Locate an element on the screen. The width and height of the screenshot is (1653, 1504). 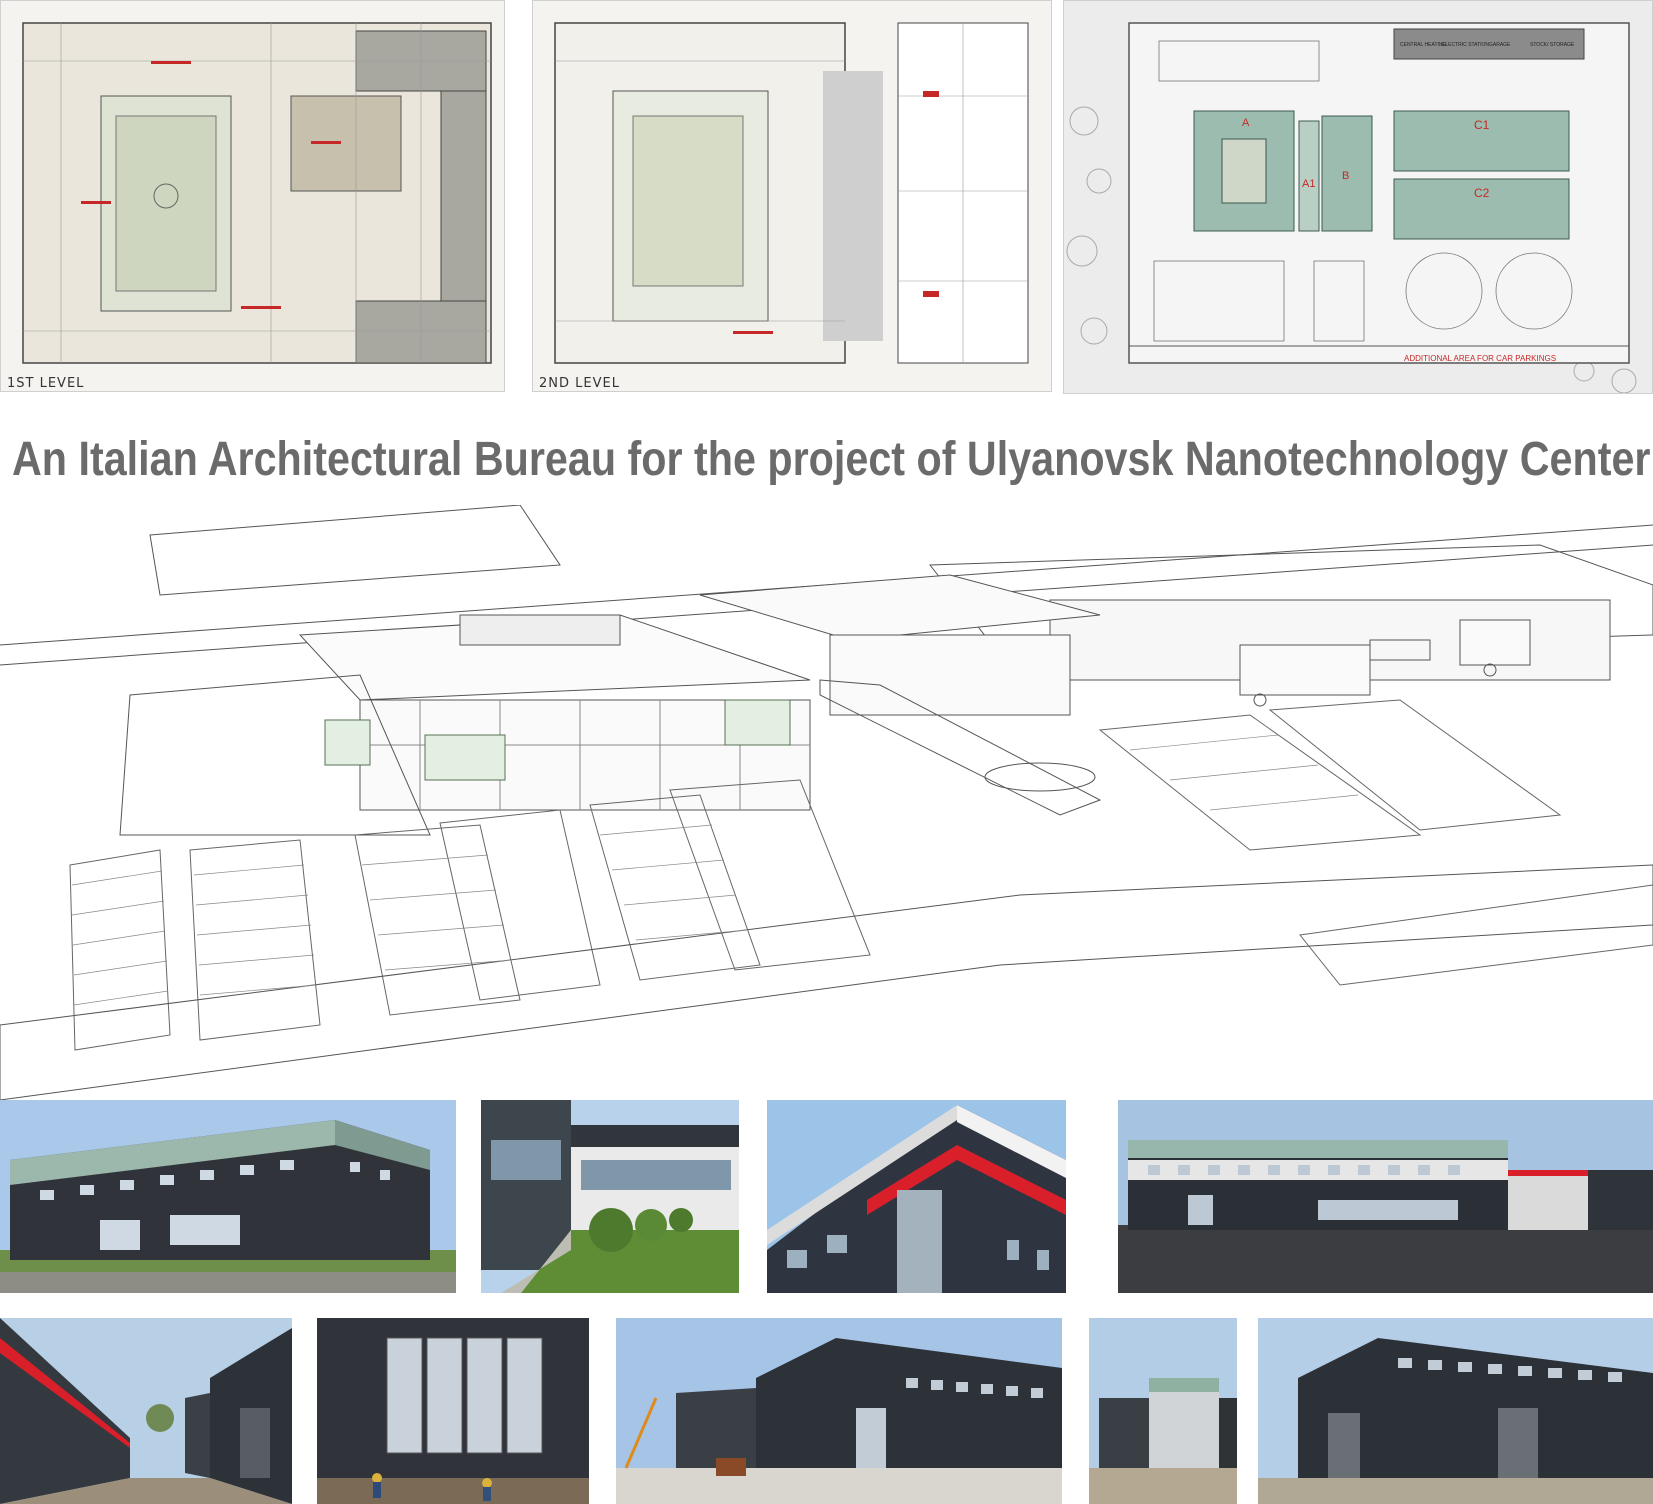
photo-warehouse-facade is located at coordinates (1455, 1411).